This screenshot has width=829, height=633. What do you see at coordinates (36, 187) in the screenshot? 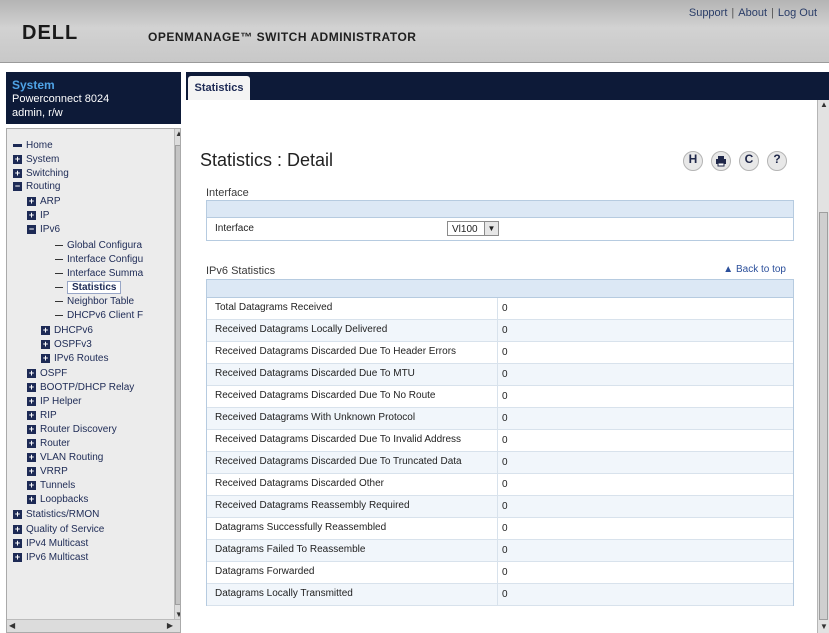
I see `nav-item-routing: − Routing` at bounding box center [36, 187].